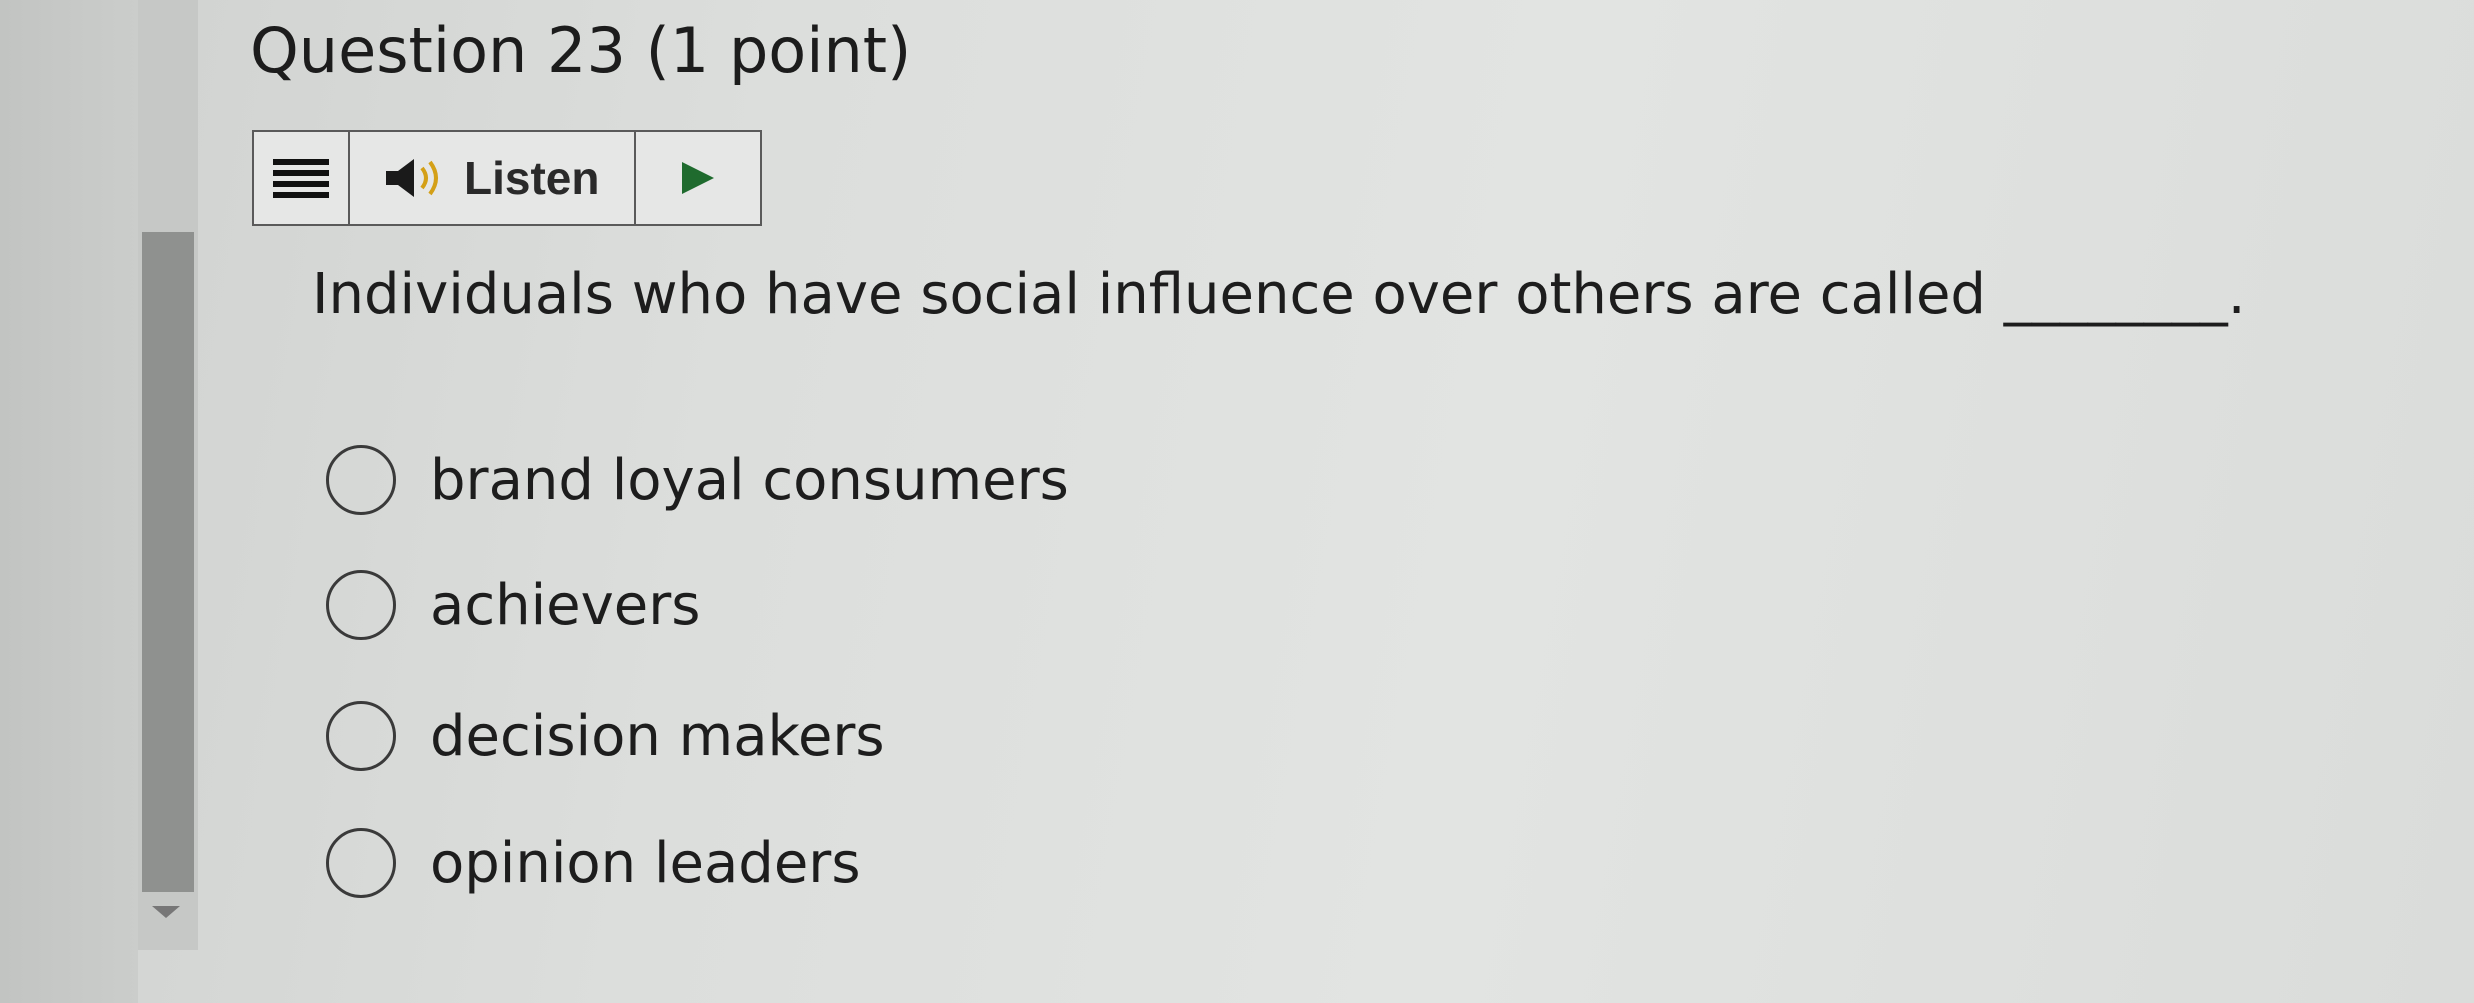  Describe the element at coordinates (565, 605) in the screenshot. I see `option-label: achievers` at that location.